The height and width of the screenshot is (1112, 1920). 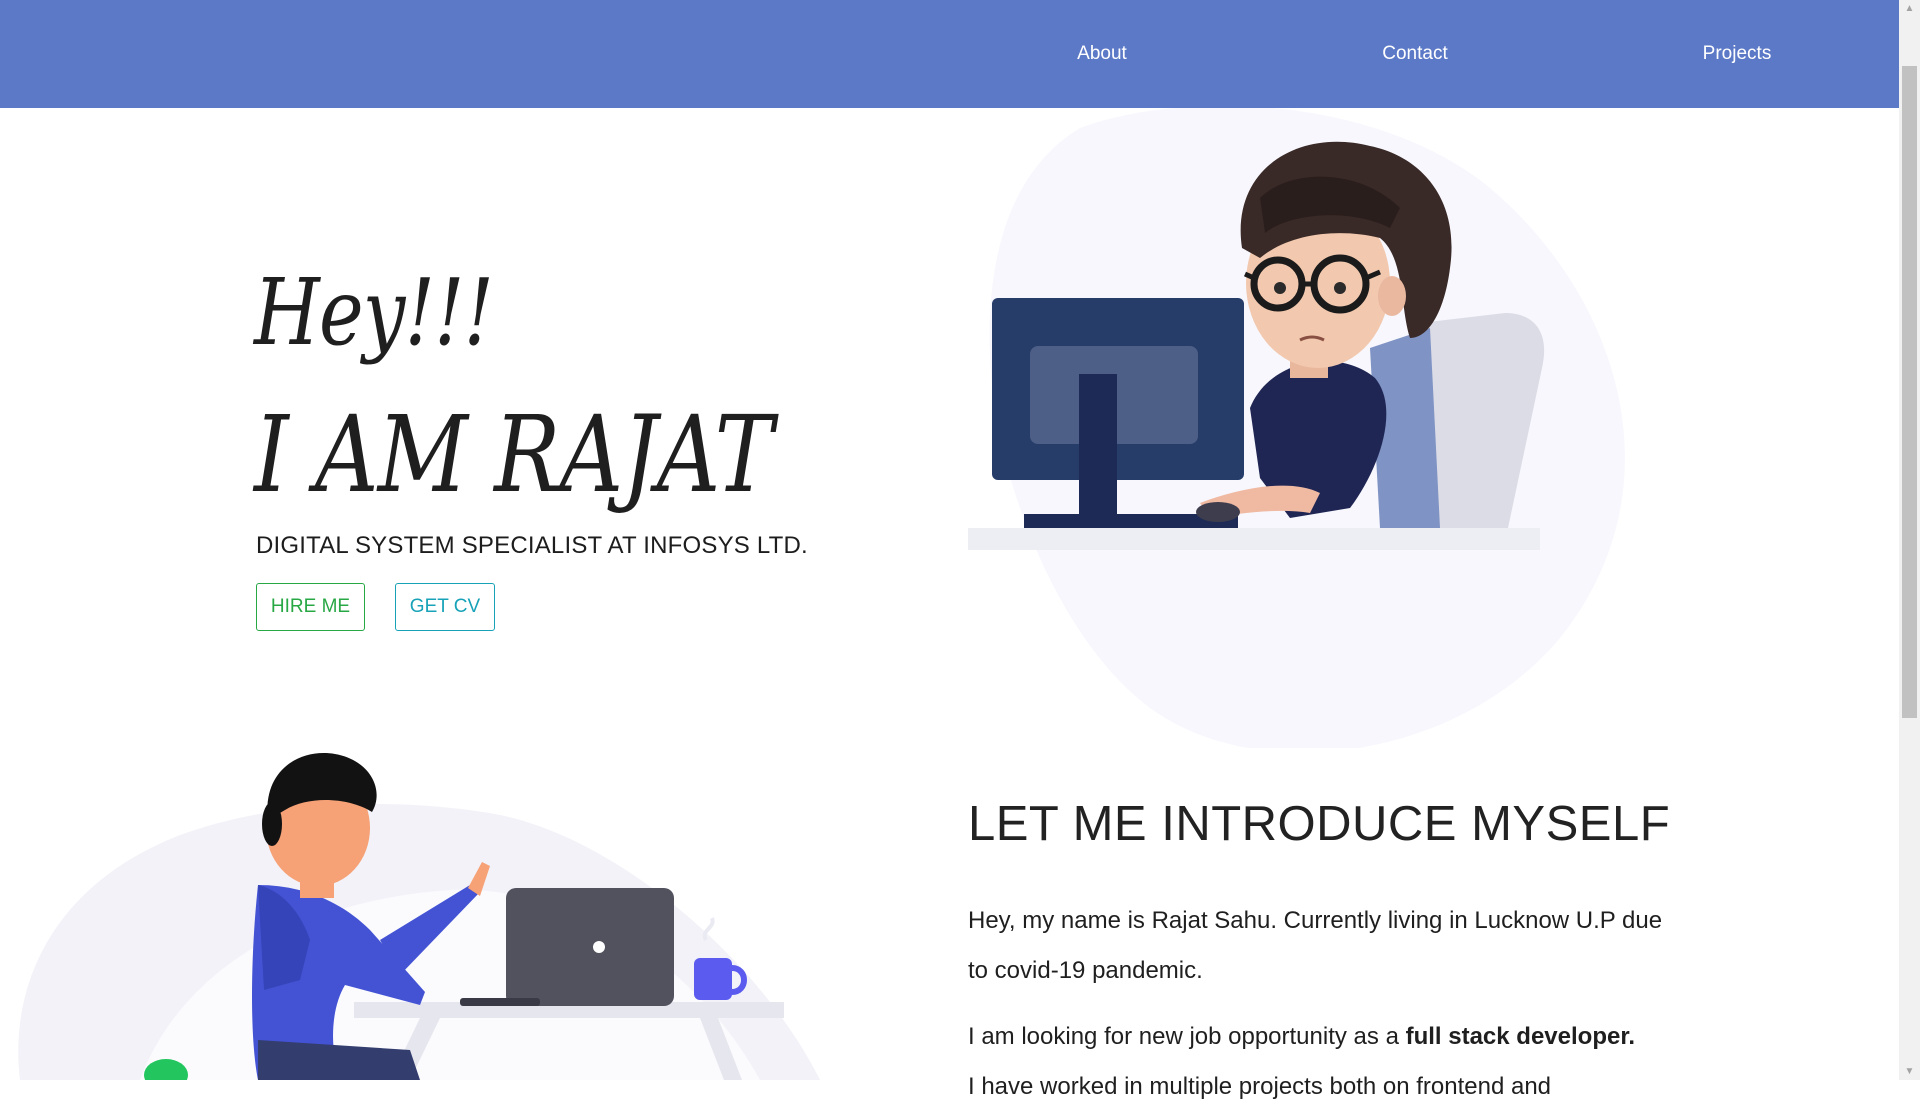 I want to click on laptop-user-illustration, so click(x=419, y=916).